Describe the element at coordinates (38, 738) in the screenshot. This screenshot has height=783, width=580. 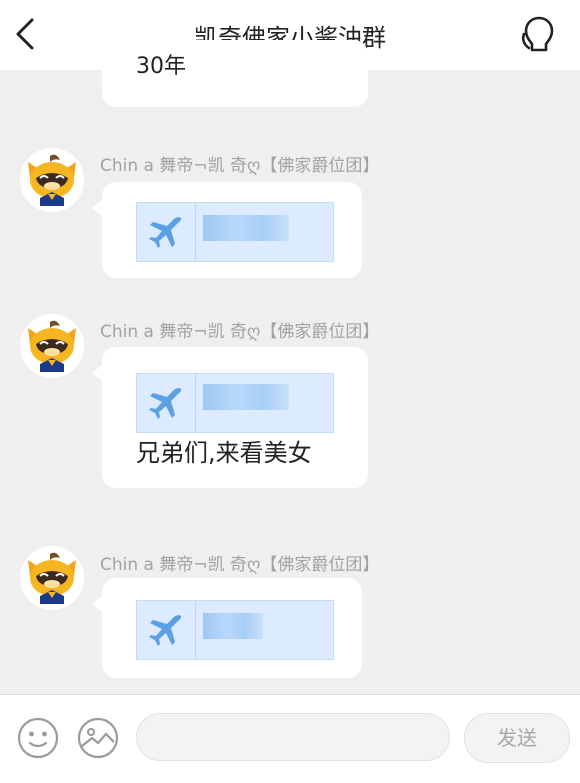
I see `emoji-icon` at that location.